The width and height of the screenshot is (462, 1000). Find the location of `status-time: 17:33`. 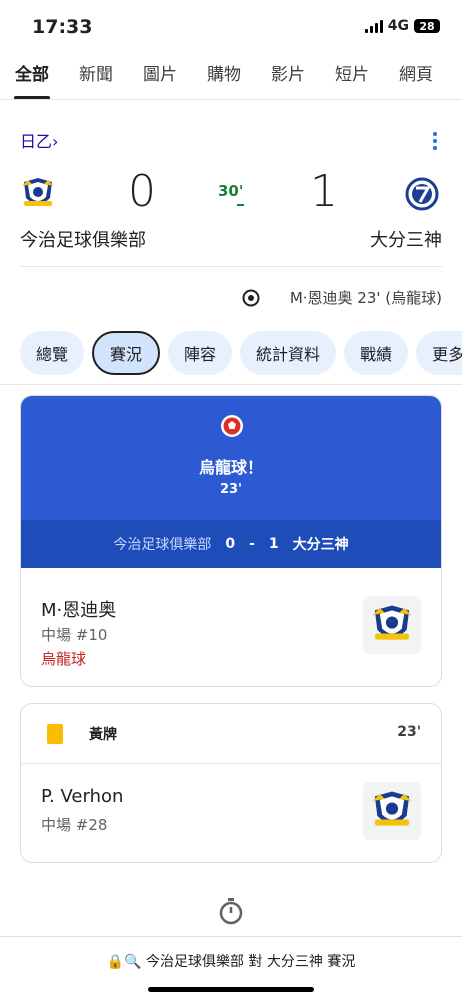

status-time: 17:33 is located at coordinates (62, 27).